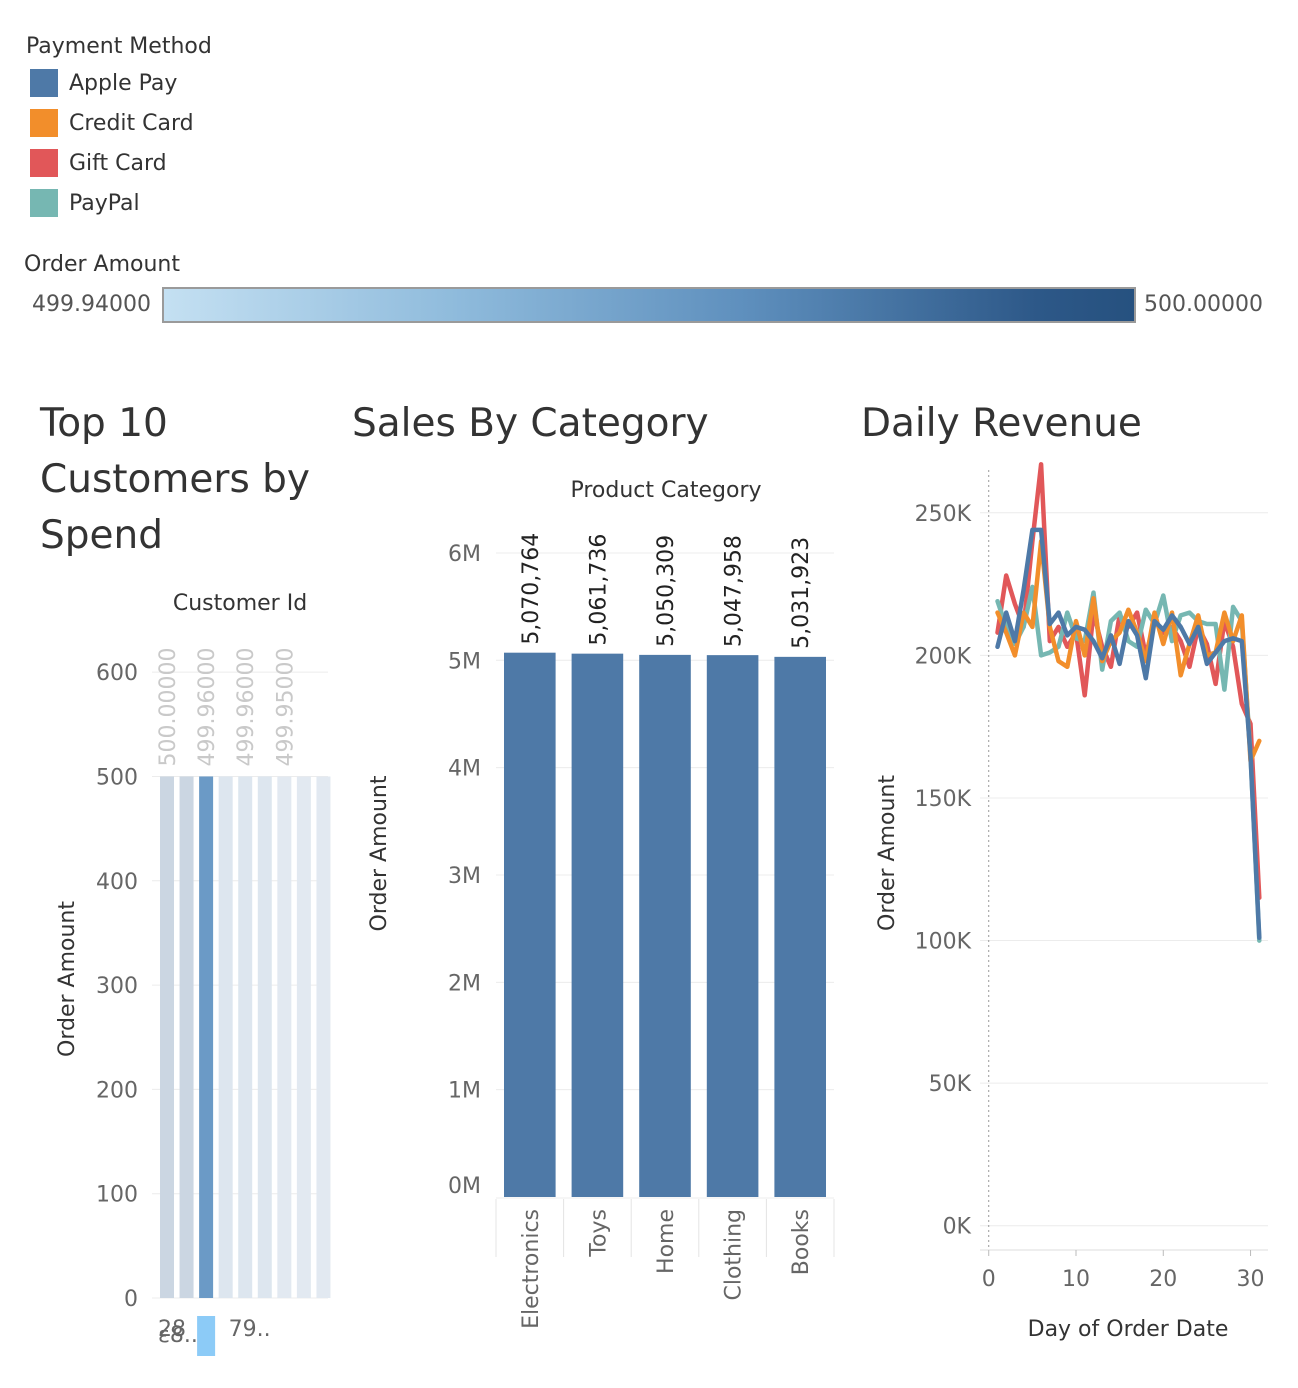  What do you see at coordinates (801, 1242) in the screenshot?
I see `category-x-tick-label: Books` at bounding box center [801, 1242].